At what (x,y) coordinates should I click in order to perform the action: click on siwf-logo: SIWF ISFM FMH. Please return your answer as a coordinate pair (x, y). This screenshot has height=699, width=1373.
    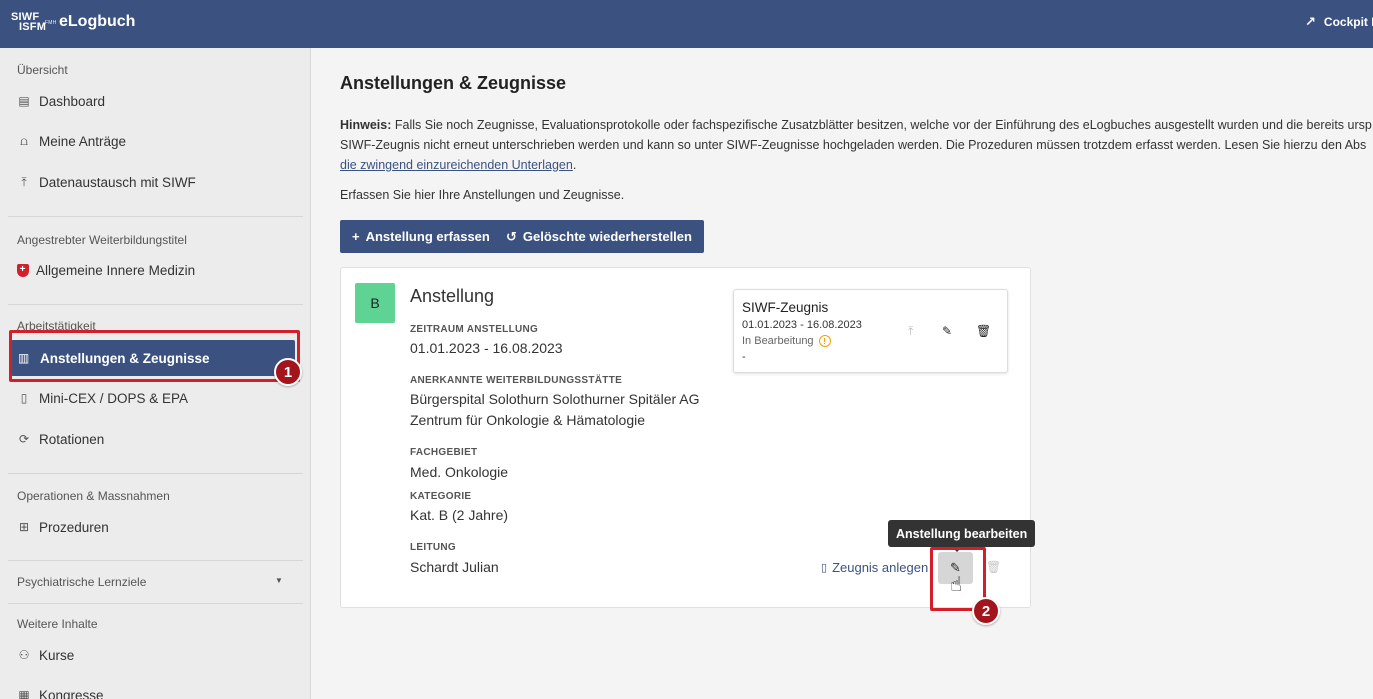
    Looking at the image, I should click on (33, 22).